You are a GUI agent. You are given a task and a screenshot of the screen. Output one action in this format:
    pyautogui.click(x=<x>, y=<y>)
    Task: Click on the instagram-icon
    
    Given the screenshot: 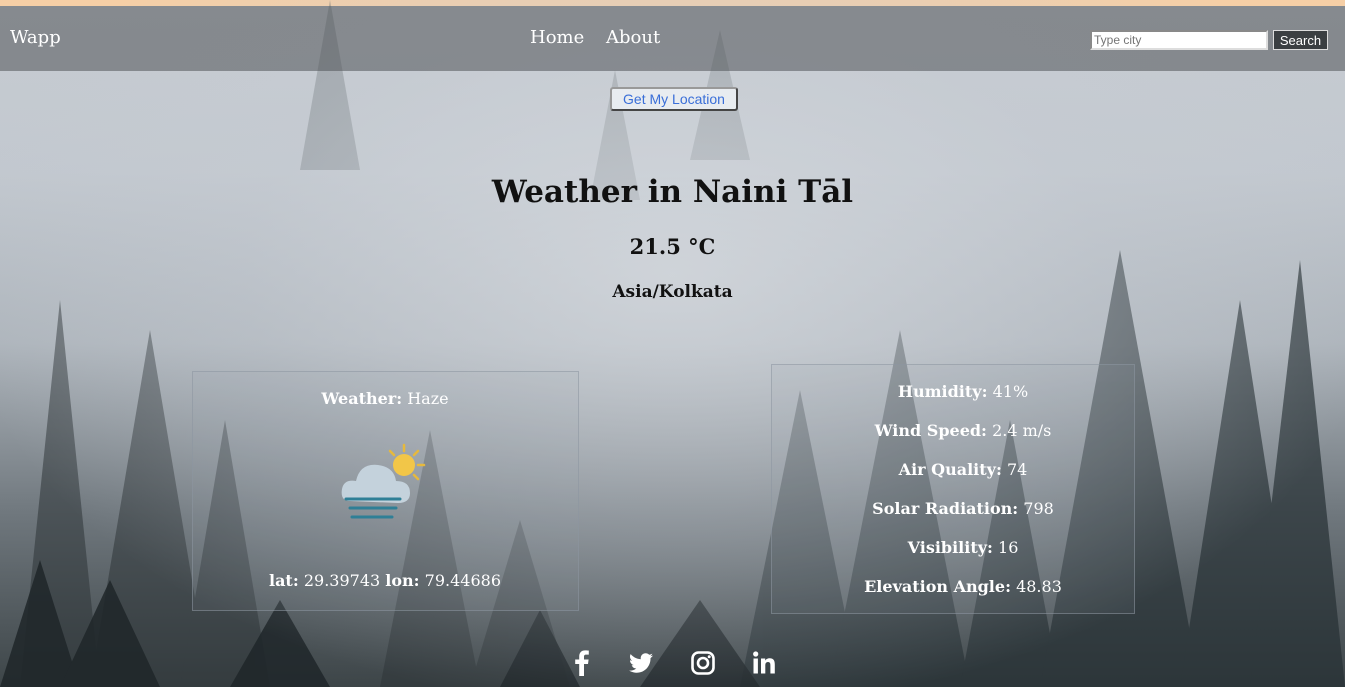 What is the action you would take?
    pyautogui.click(x=703, y=663)
    